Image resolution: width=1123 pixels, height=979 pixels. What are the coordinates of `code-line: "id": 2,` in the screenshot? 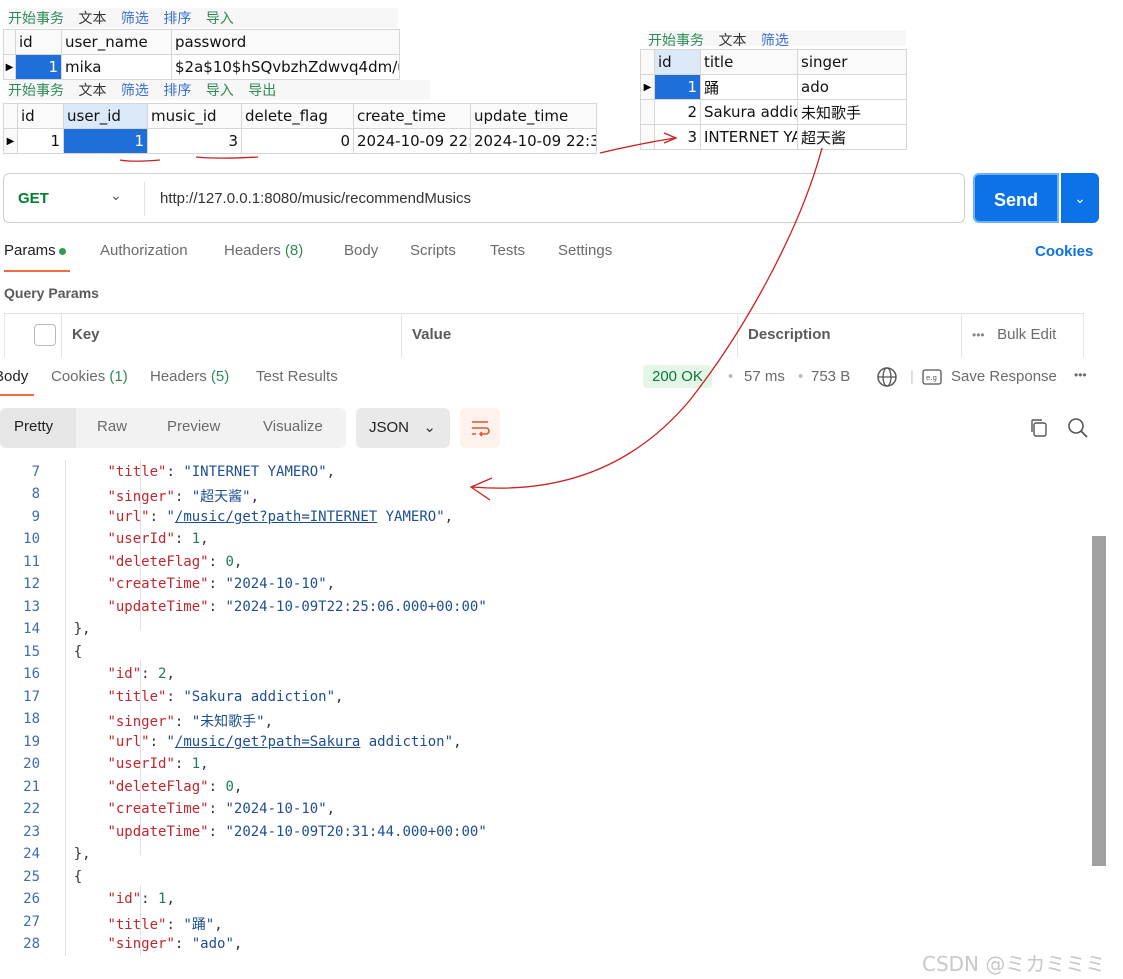 It's located at (141, 674).